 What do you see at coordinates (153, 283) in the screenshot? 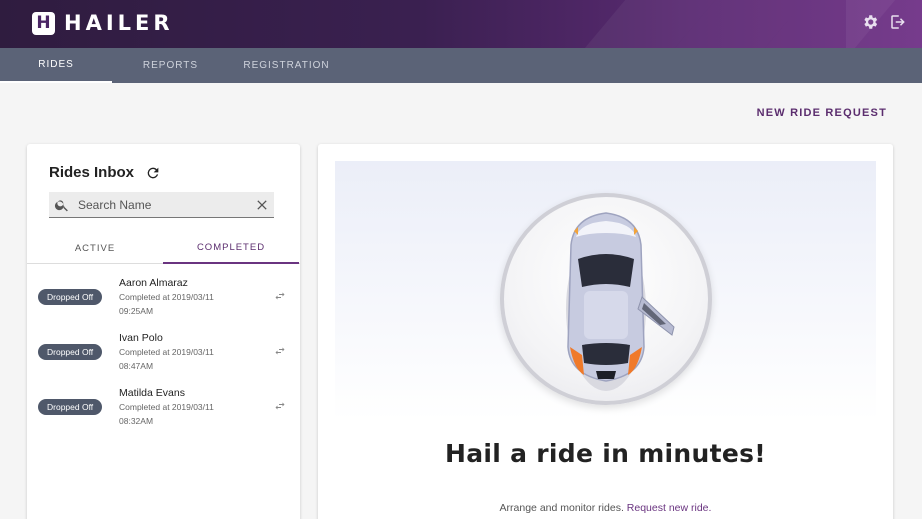
I see `rider-name: Aaron Almaraz` at bounding box center [153, 283].